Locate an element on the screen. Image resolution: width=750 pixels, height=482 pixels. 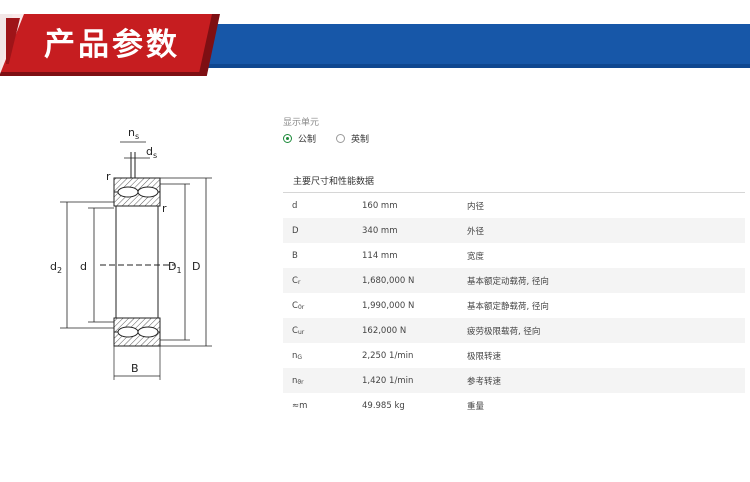
bearing-drawing: ns ds r r d2 d D1 D B is located at coordinates (131, 253).